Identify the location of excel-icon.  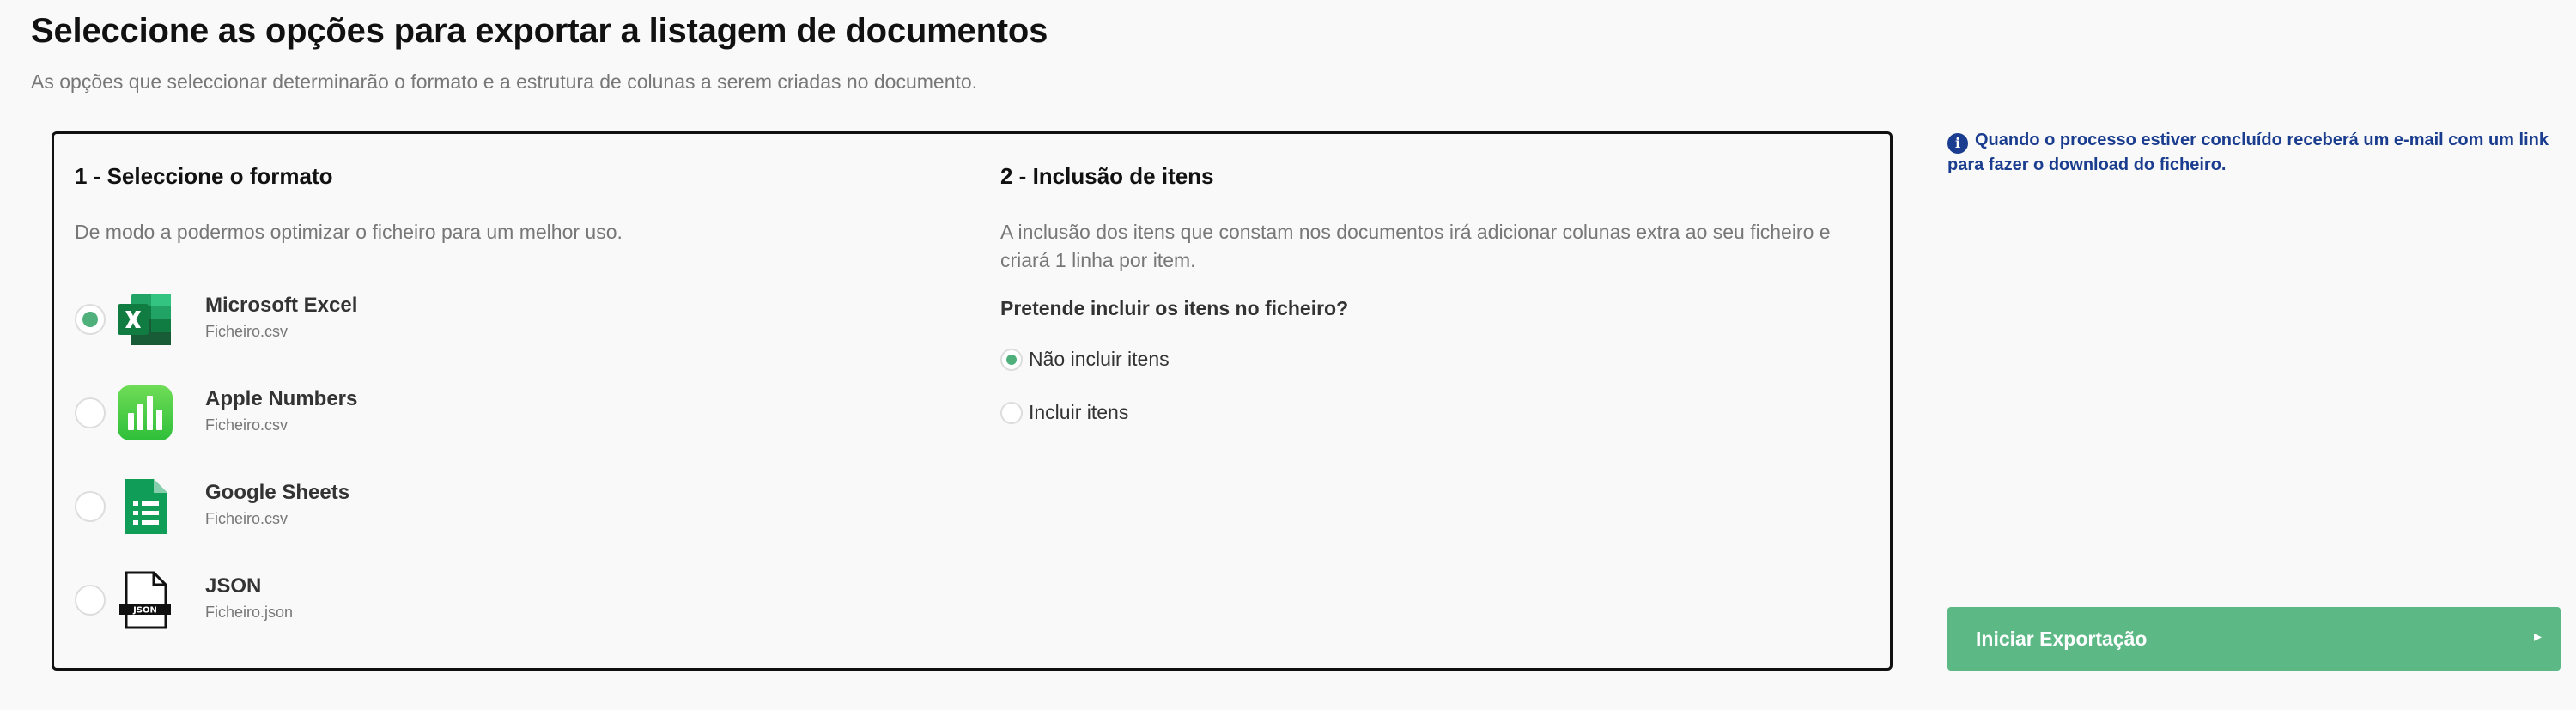
(145, 319).